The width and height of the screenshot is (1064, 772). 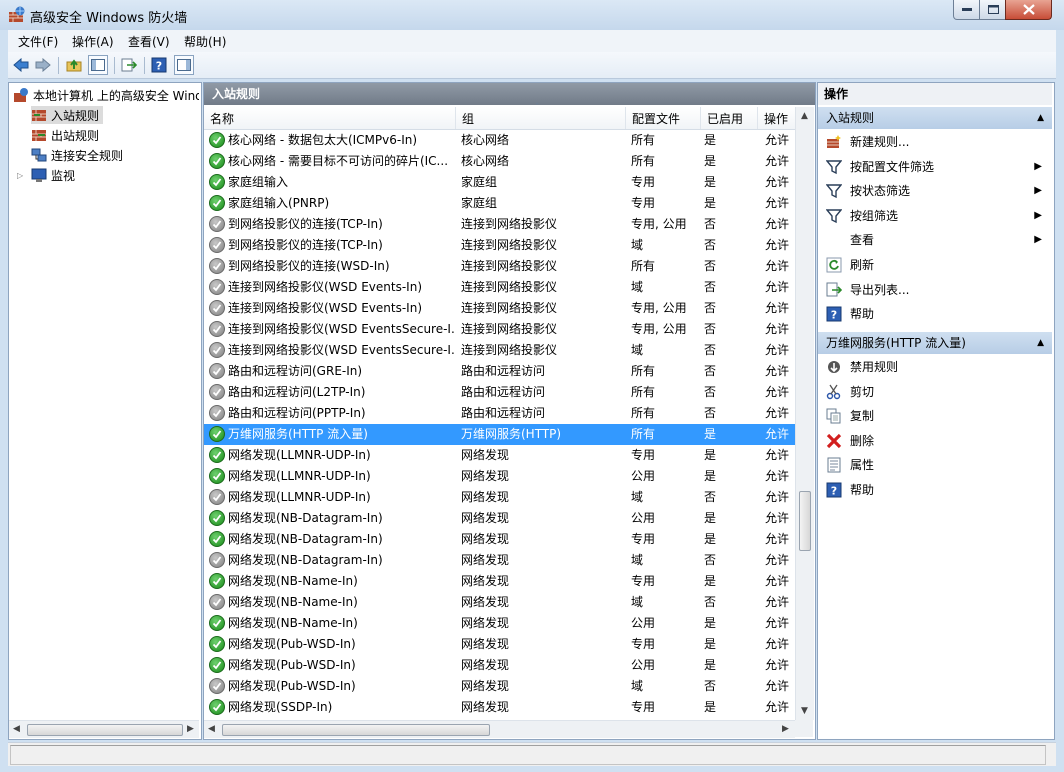 What do you see at coordinates (499, 644) in the screenshot?
I see `table-row: 网络发现(Pub-WSD-In) 网络发现 专用 是 允许` at bounding box center [499, 644].